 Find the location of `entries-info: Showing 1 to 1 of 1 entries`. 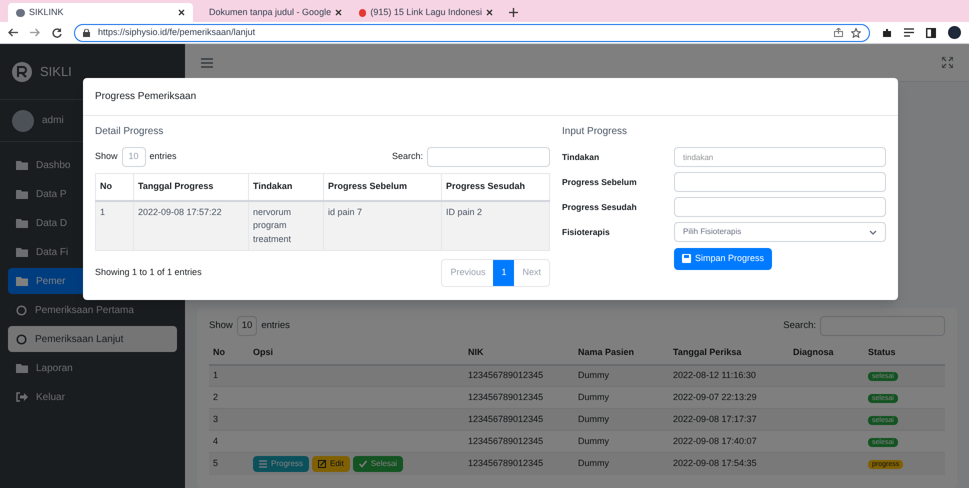

entries-info: Showing 1 to 1 of 1 entries is located at coordinates (148, 272).